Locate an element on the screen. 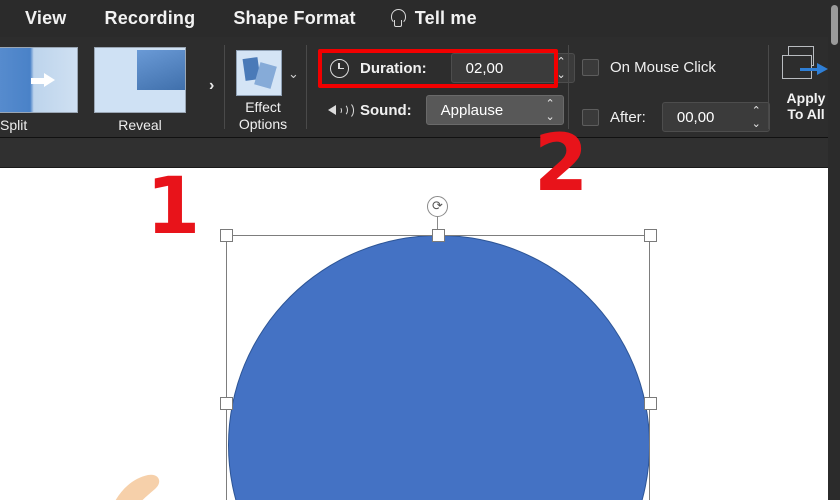 This screenshot has width=840, height=500. resize-handle-top-left is located at coordinates (226, 235).